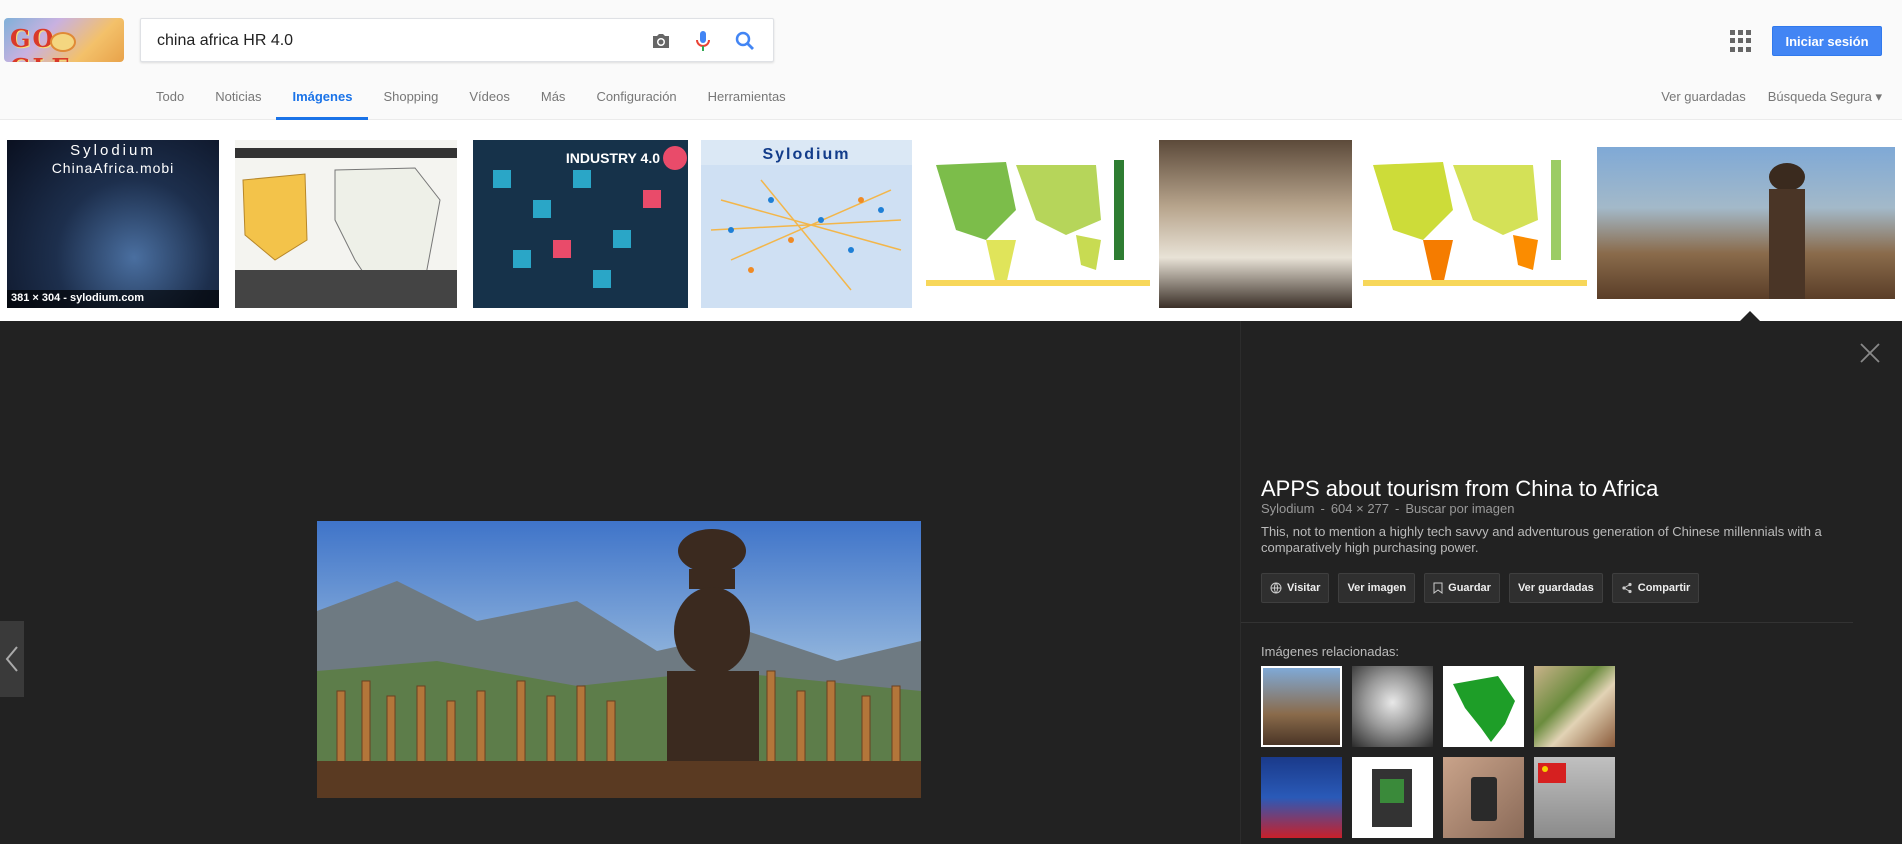 The image size is (1902, 844). I want to click on doodle-art, so click(63, 42).